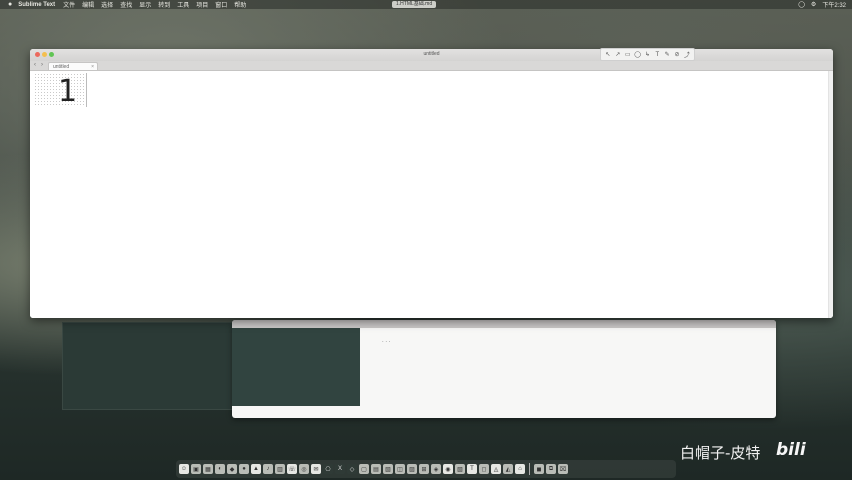 The image size is (852, 480). I want to click on dock-app-icon: ⎔, so click(328, 469).